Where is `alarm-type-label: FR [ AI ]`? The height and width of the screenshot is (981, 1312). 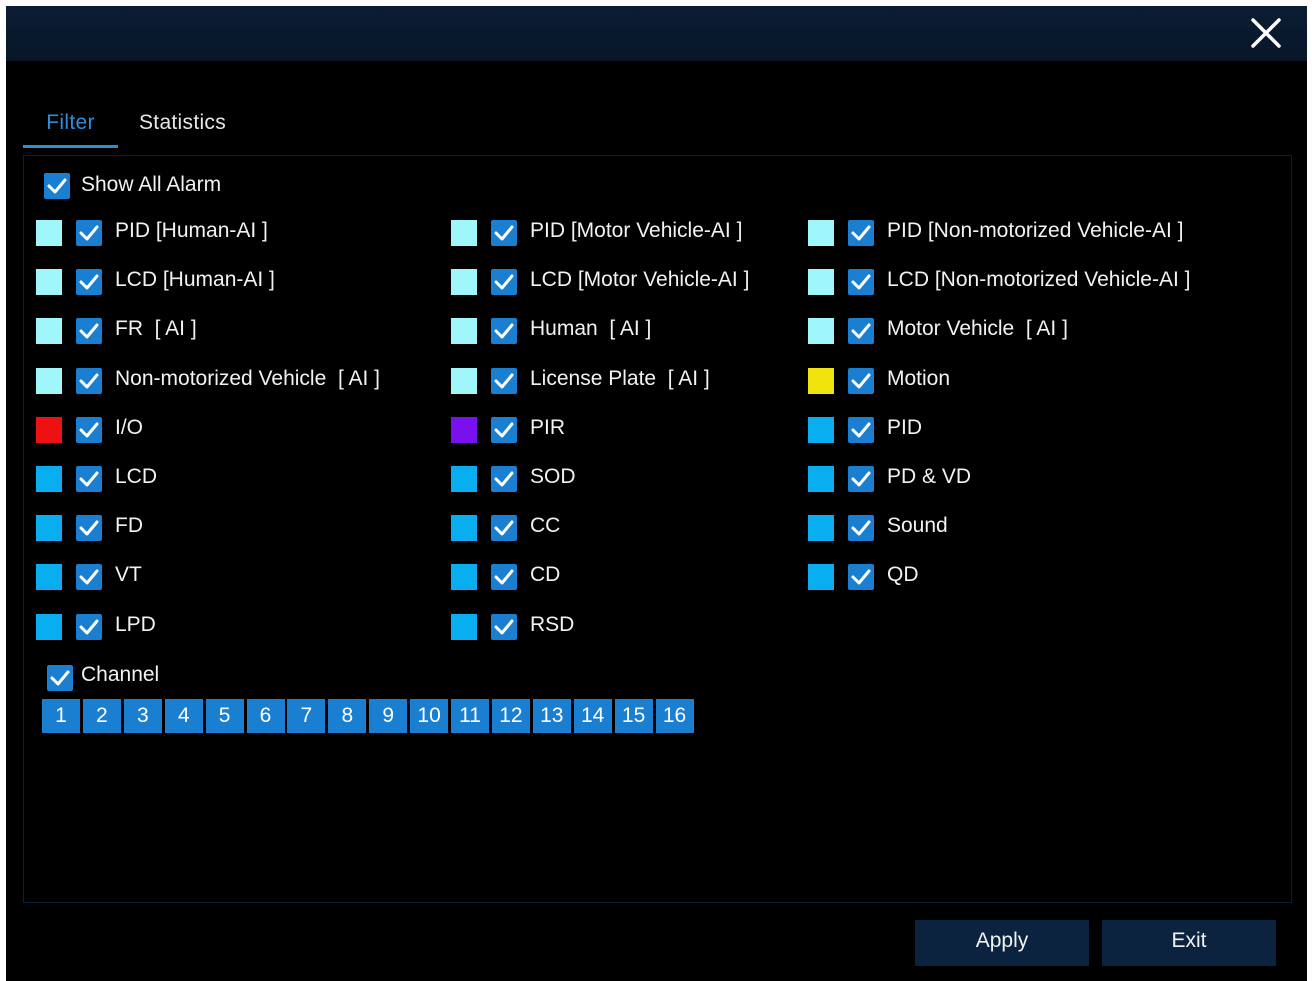
alarm-type-label: FR [ AI ] is located at coordinates (156, 328).